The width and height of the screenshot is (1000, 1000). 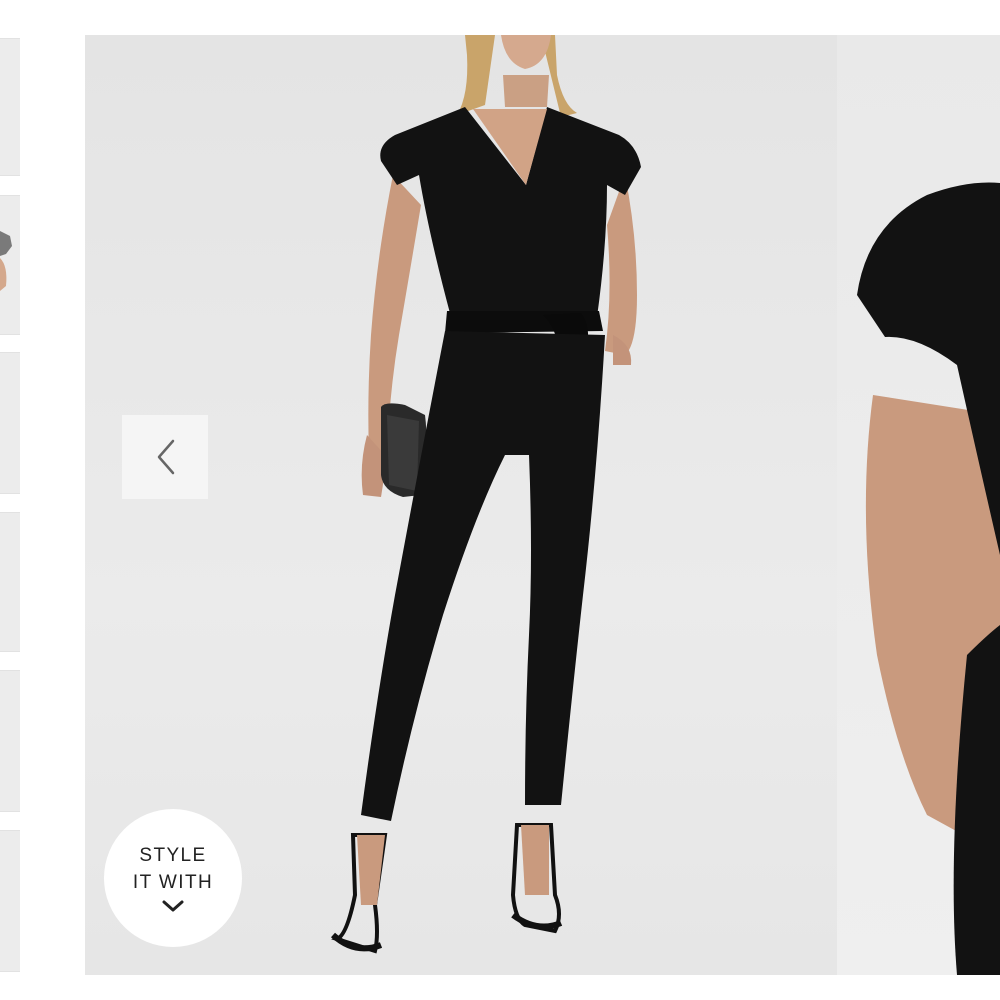 What do you see at coordinates (173, 855) in the screenshot?
I see `style-it-with-line1: STYLE` at bounding box center [173, 855].